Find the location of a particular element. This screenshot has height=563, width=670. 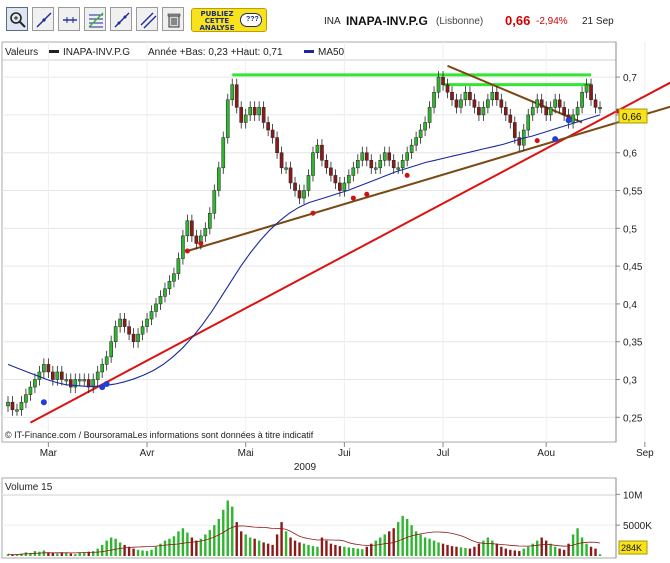

series-swatch is located at coordinates (54, 51).